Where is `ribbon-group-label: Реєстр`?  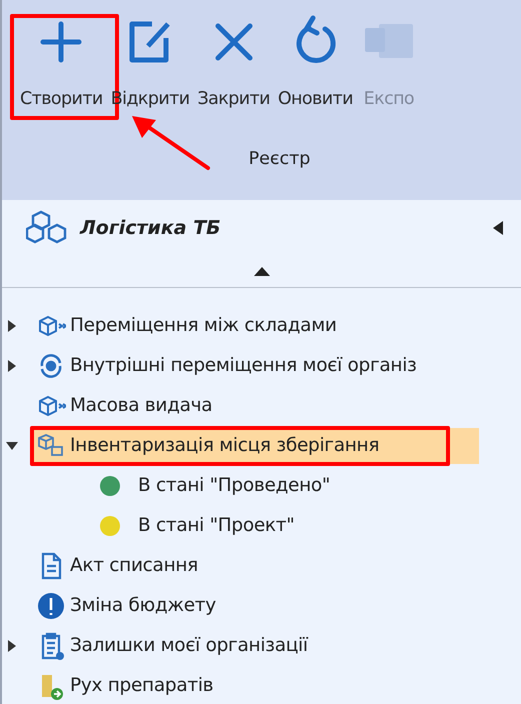
ribbon-group-label: Реєстр is located at coordinates (280, 160).